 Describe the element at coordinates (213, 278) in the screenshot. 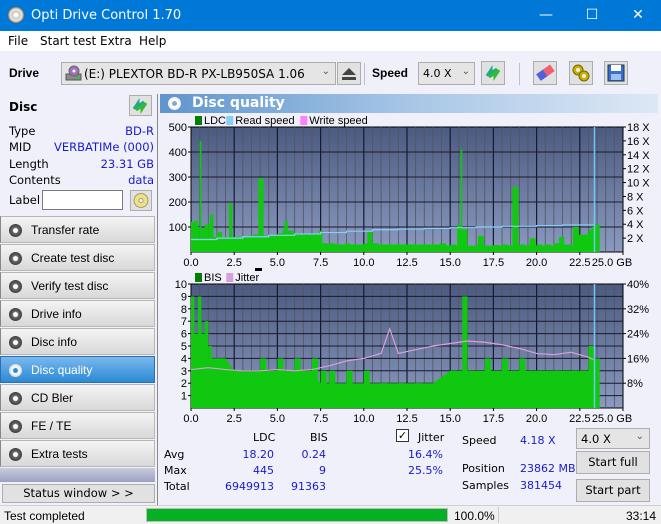

I see `legend-label: BIS` at that location.